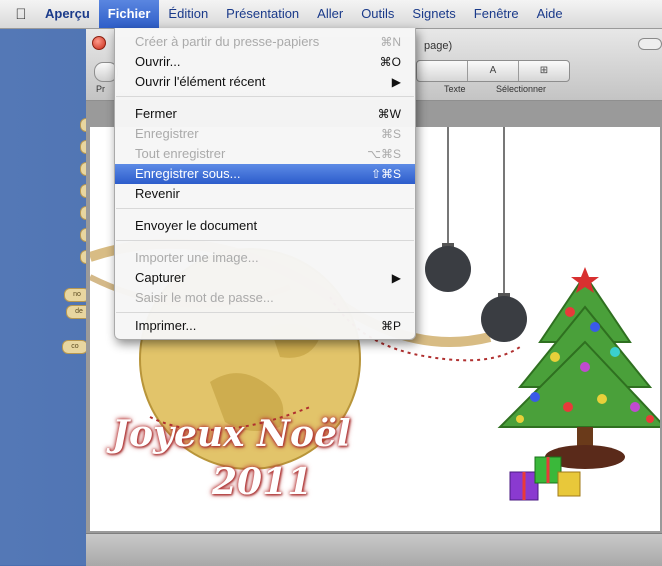  I want to click on menu-item-shortcut: ⌘S, so click(390, 134).